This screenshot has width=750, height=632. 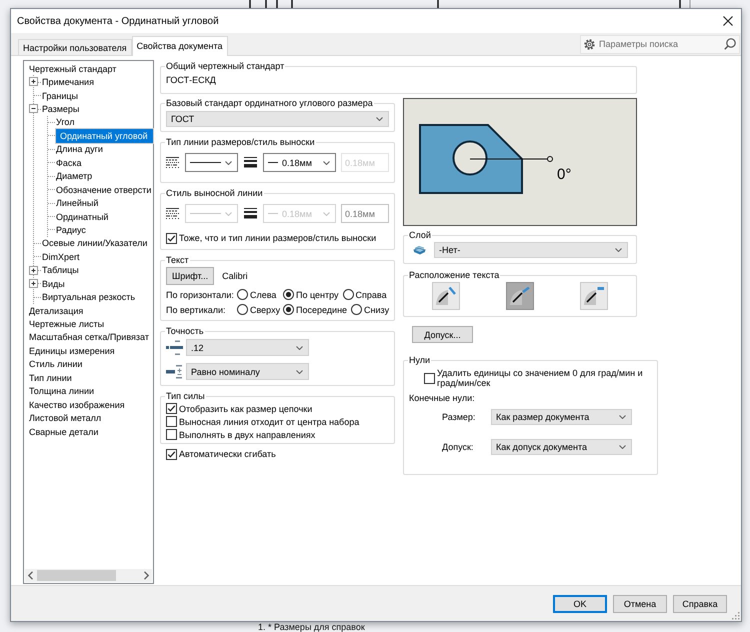 What do you see at coordinates (247, 371) in the screenshot?
I see `tolerance-dropdown: Равно номиналу` at bounding box center [247, 371].